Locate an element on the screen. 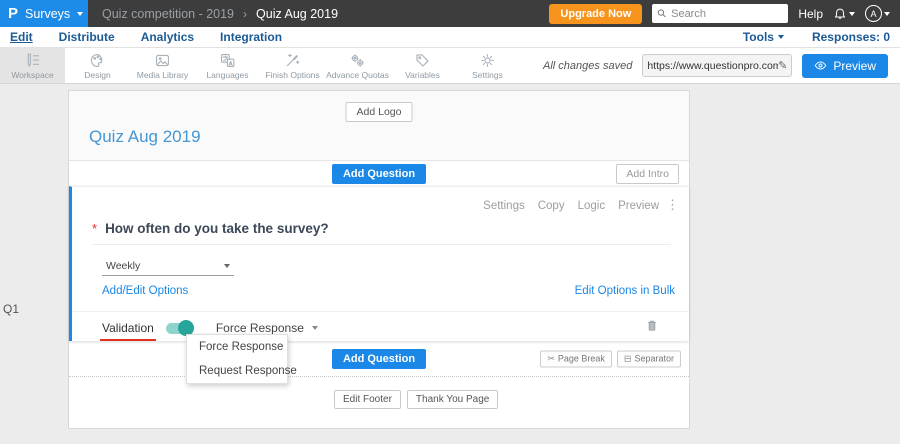 This screenshot has height=444, width=900. add-question-row-bottom: Add Question ✂ Page Break ⊟ Separator is located at coordinates (379, 358).